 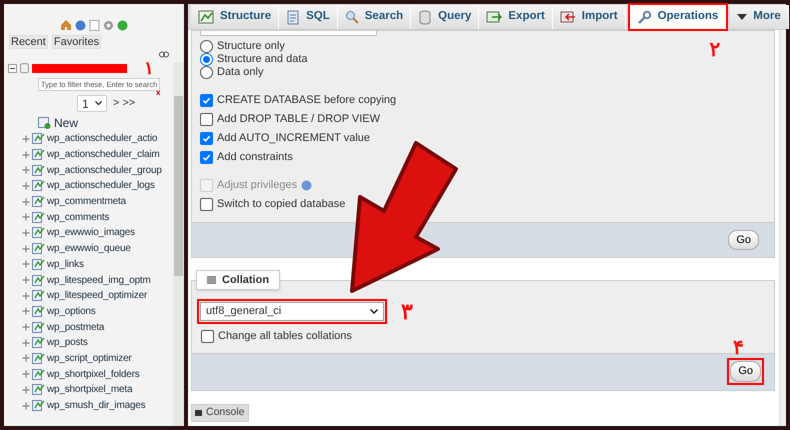 What do you see at coordinates (644, 17) in the screenshot?
I see `wrench-icon` at bounding box center [644, 17].